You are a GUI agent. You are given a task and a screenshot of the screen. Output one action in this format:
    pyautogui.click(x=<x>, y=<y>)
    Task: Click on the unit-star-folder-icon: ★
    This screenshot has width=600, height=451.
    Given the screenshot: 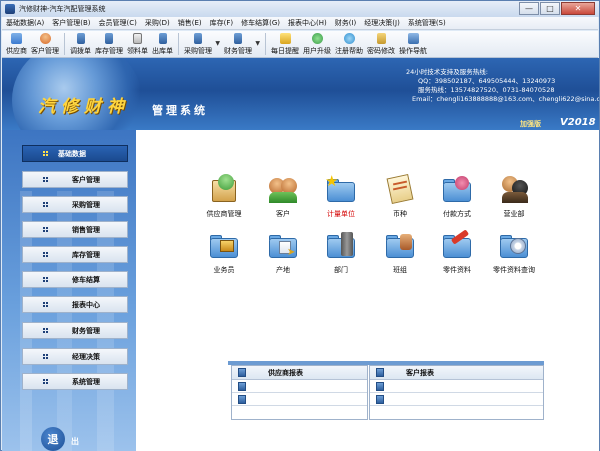 What is the action you would take?
    pyautogui.click(x=341, y=188)
    